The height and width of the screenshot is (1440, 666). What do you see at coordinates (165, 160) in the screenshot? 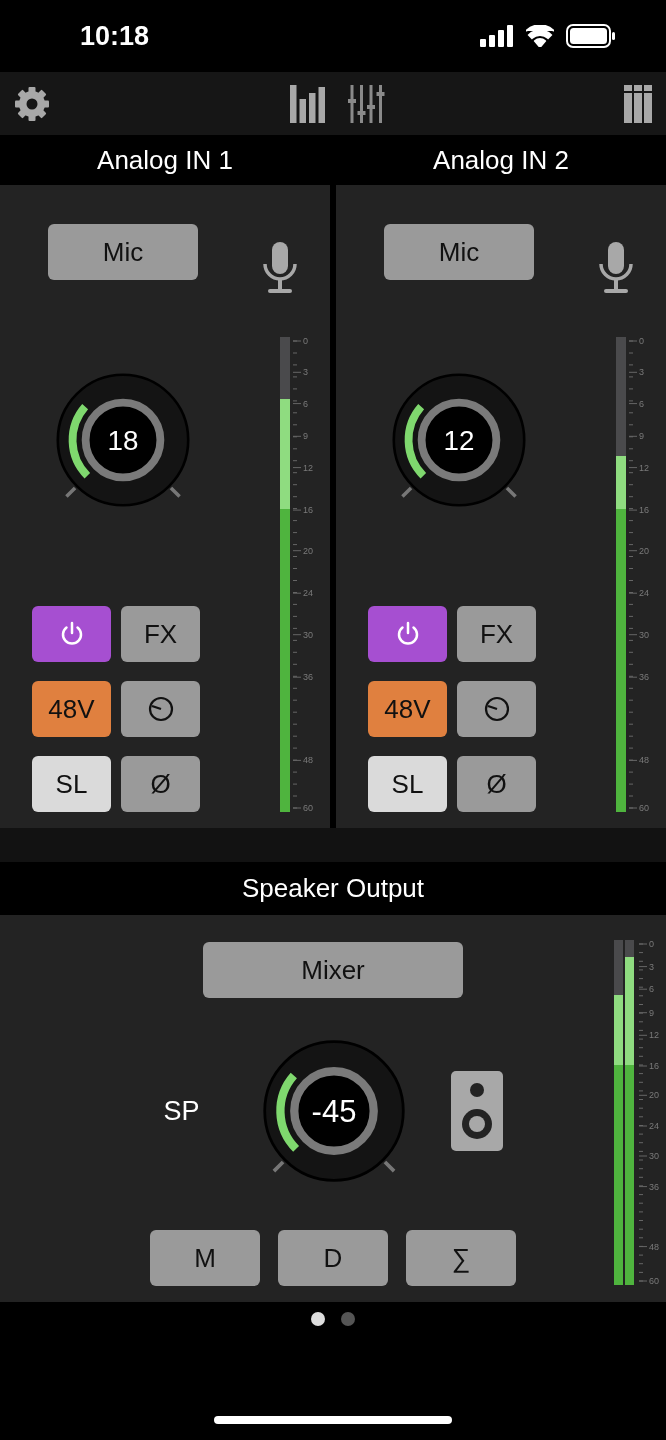
I see `channel-title: Analog IN 1` at bounding box center [165, 160].